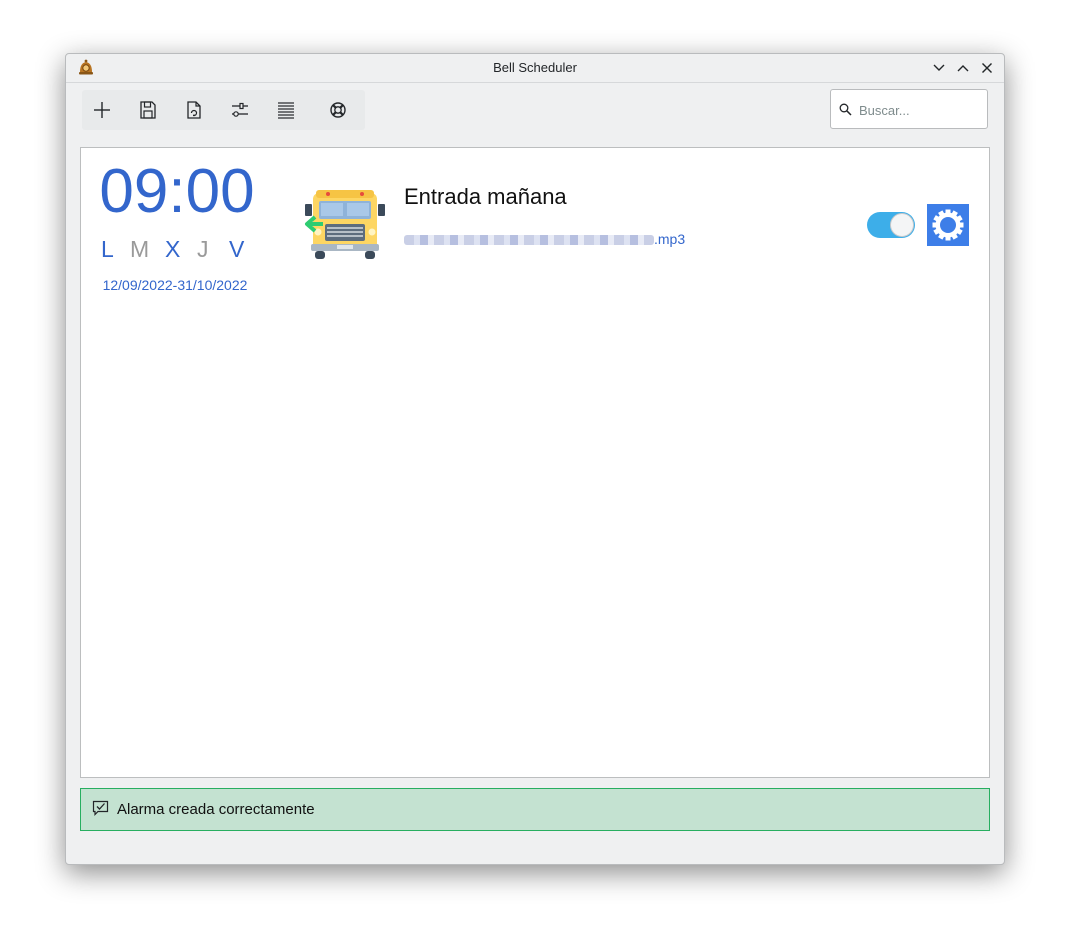 This screenshot has height=943, width=1070. I want to click on add-alarm-button, so click(102, 110).